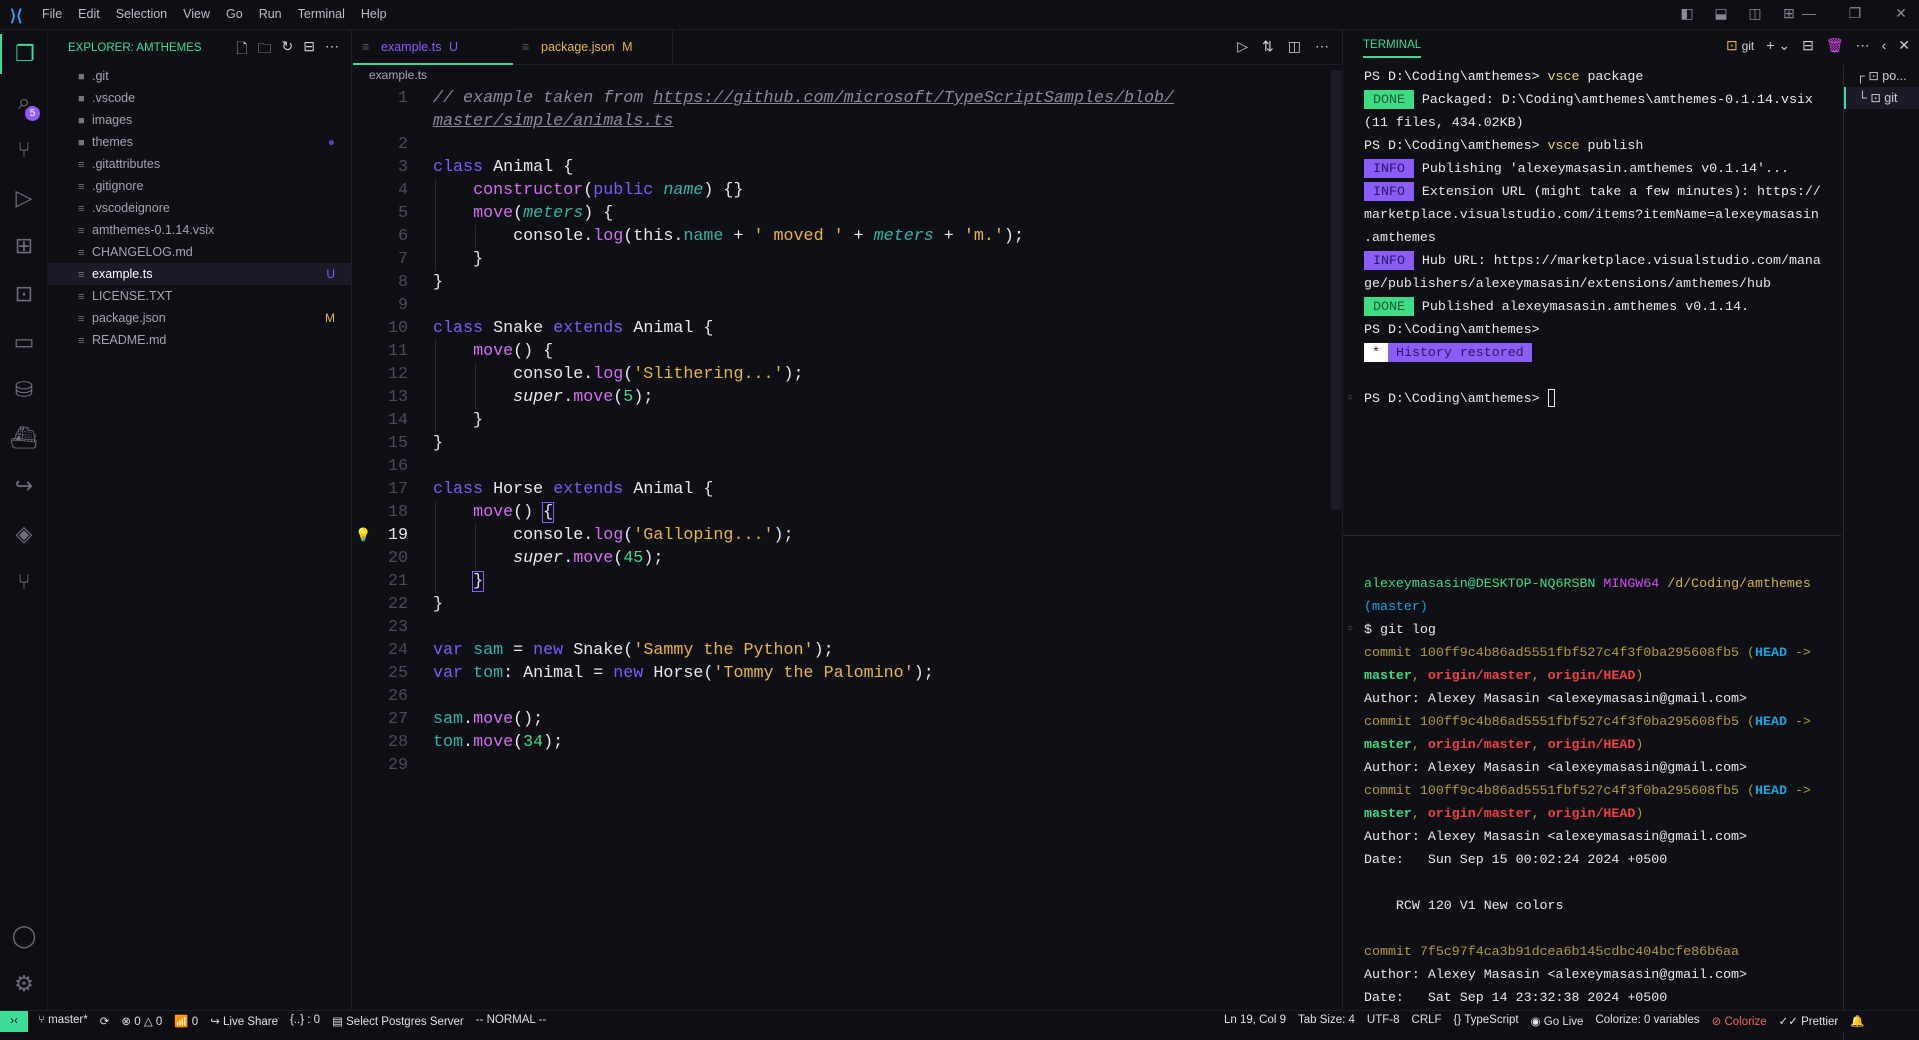  I want to click on bell-icon: 🔔, so click(1857, 1021).